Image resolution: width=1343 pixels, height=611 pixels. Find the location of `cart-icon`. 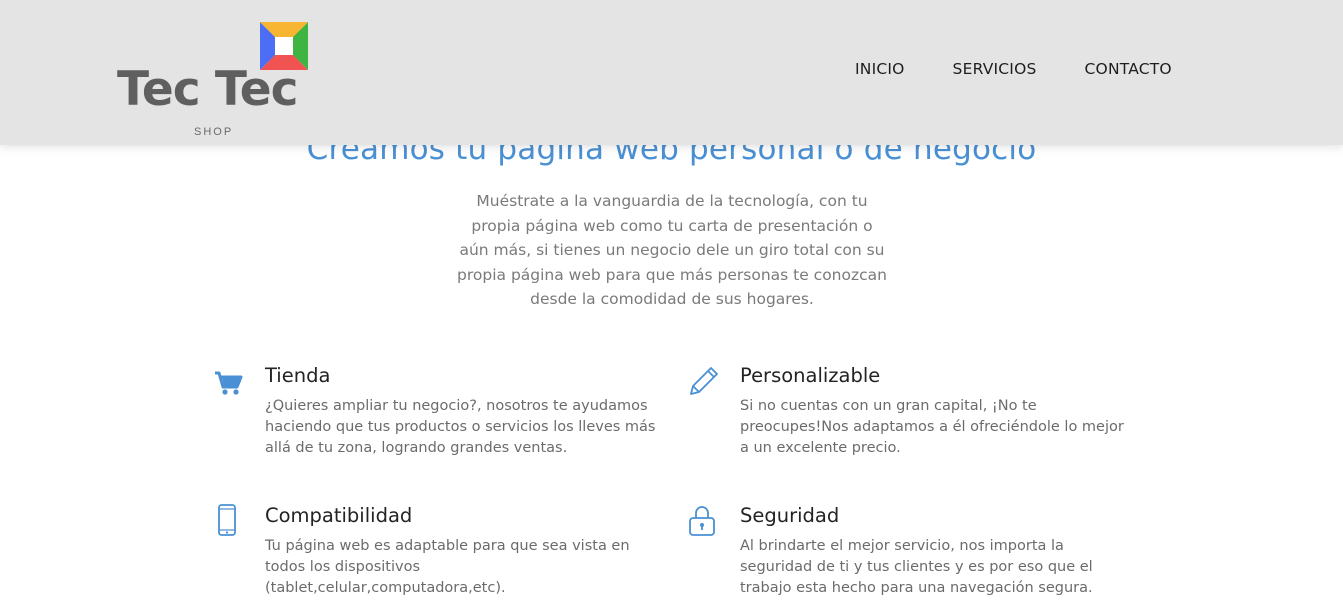

cart-icon is located at coordinates (229, 383).